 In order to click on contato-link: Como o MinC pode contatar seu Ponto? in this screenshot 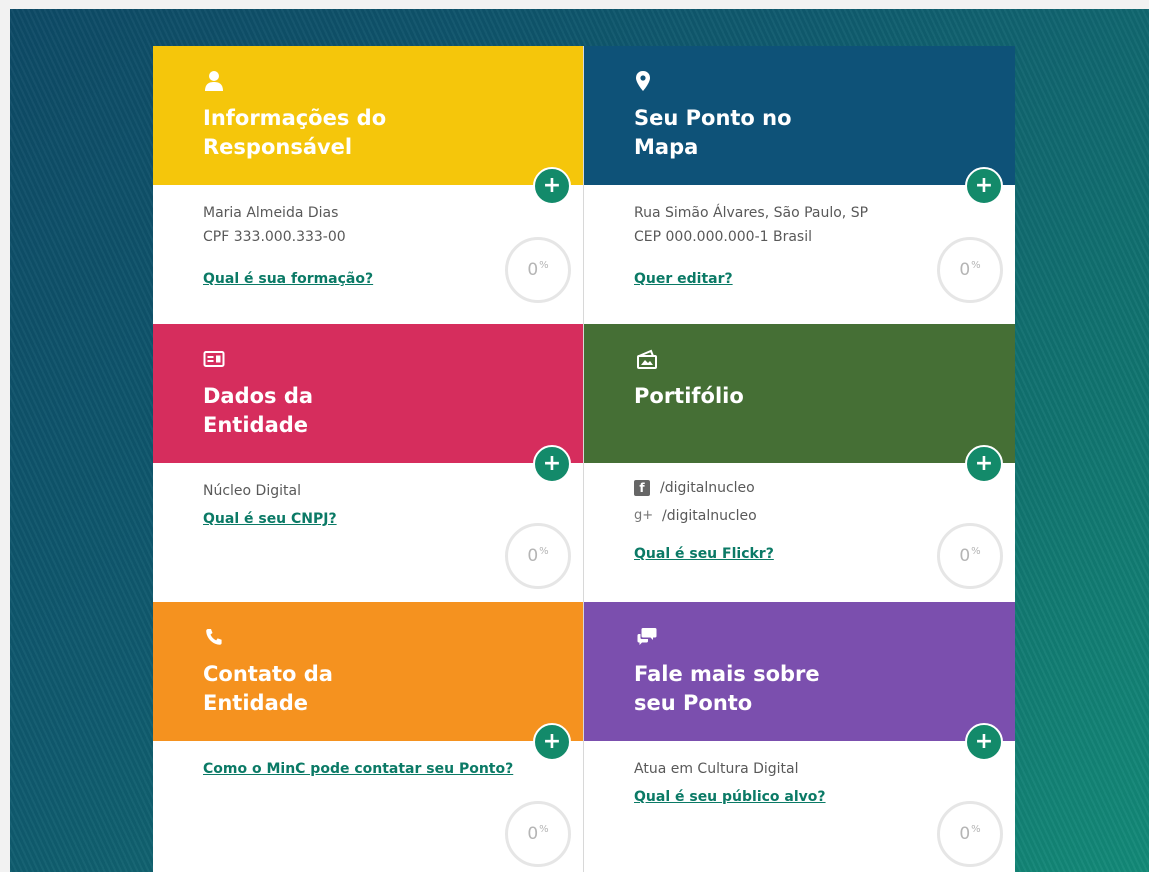, I will do `click(368, 769)`.